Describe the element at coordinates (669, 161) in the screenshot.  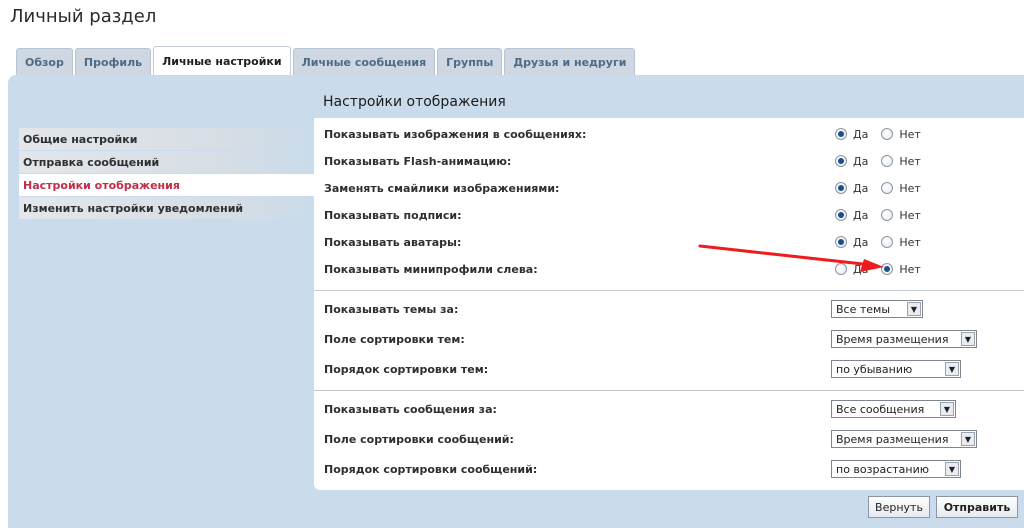
I see `setting-row-view-flash: Показывать Flash-анимацию: Да Нет` at that location.